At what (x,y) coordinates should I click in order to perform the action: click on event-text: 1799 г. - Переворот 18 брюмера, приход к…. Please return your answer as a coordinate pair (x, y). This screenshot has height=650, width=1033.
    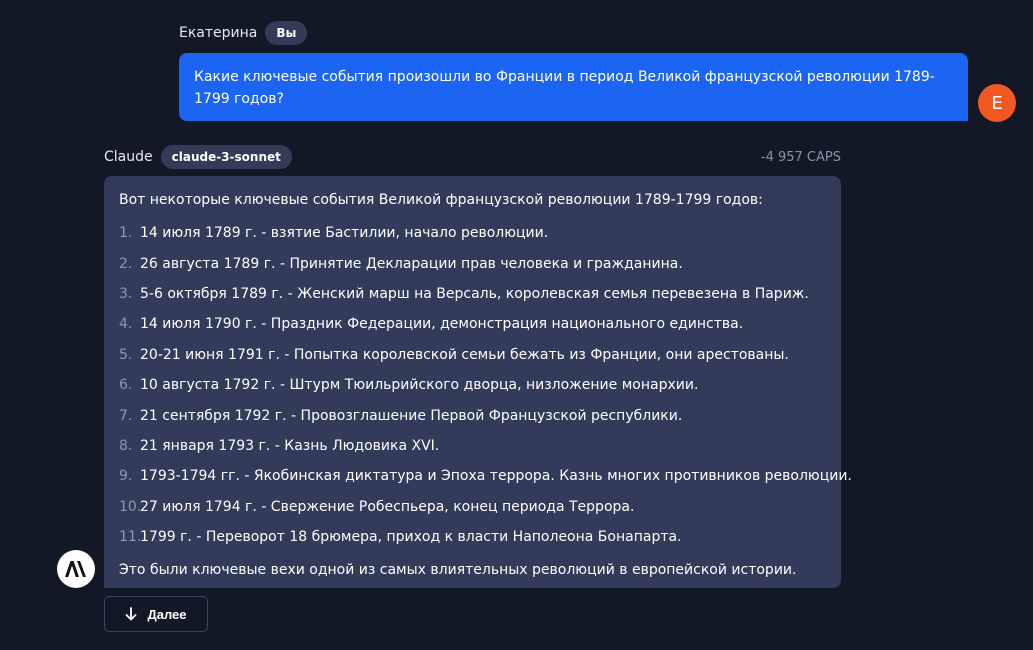
    Looking at the image, I should click on (411, 537).